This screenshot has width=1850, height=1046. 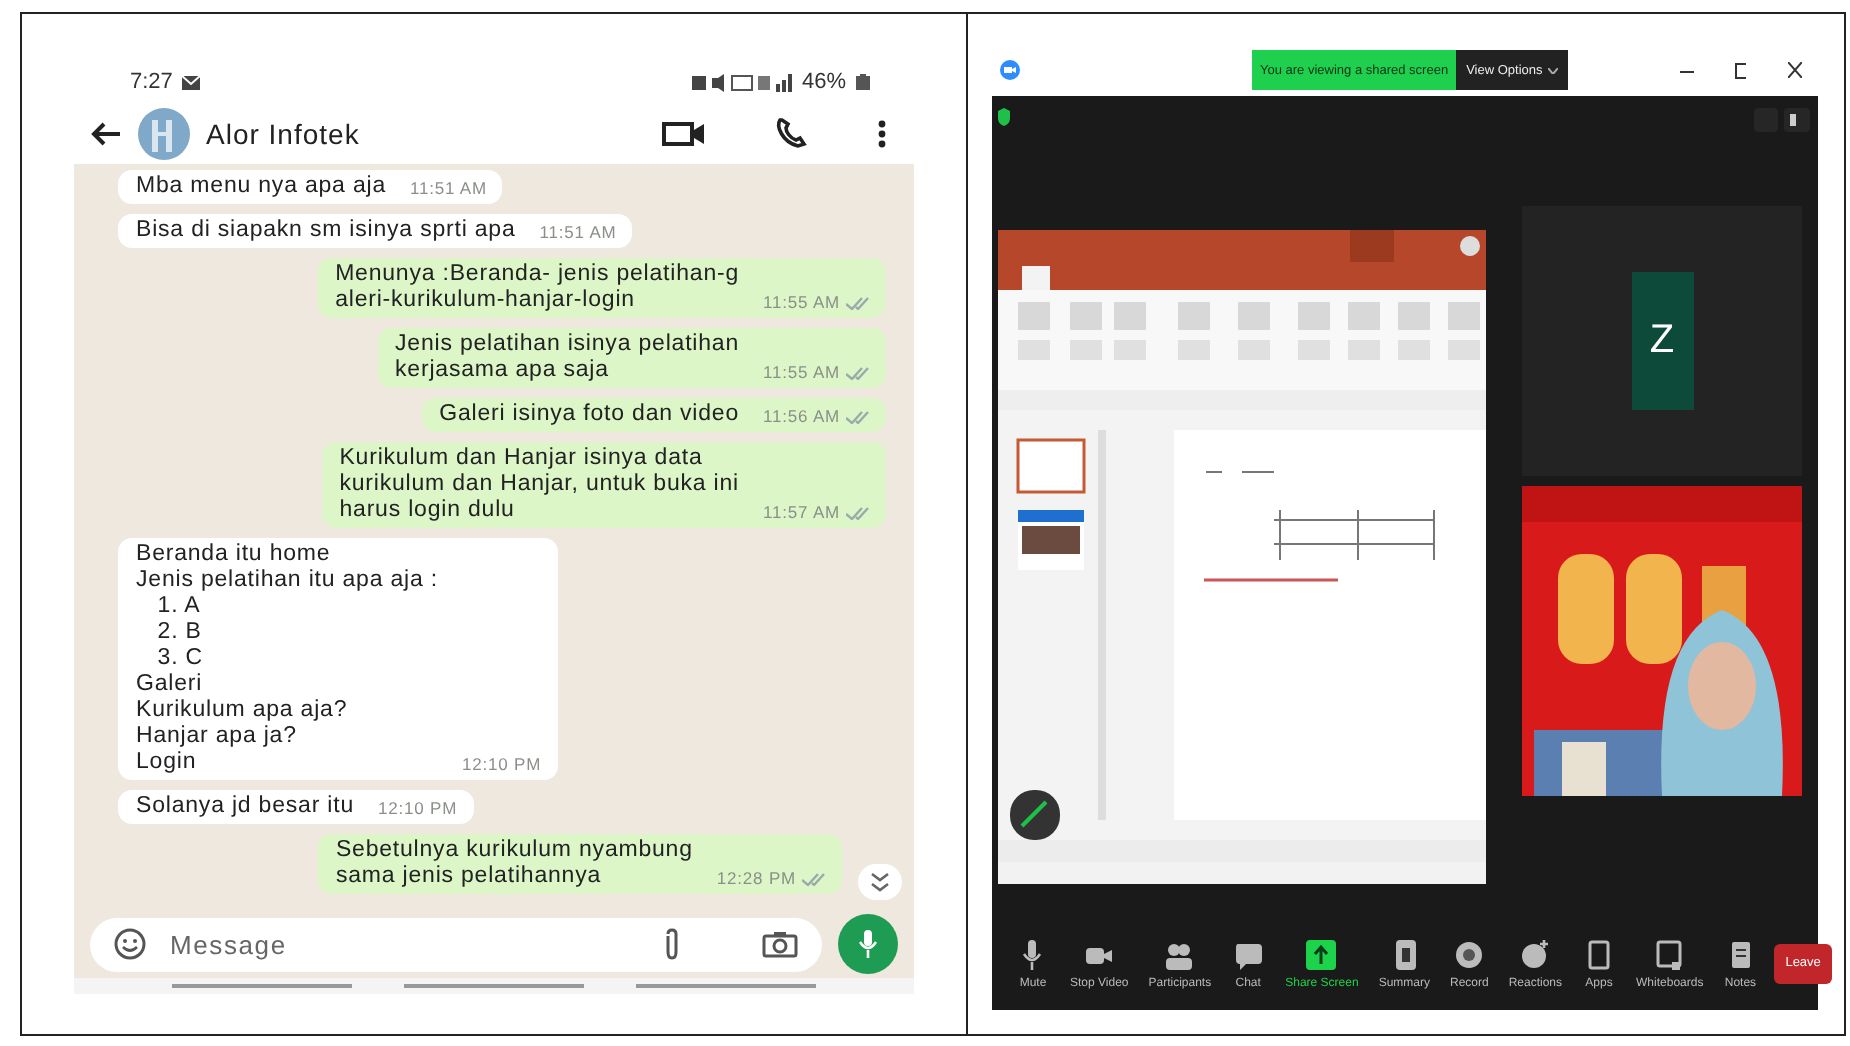 What do you see at coordinates (1469, 954) in the screenshot?
I see `record-icon` at bounding box center [1469, 954].